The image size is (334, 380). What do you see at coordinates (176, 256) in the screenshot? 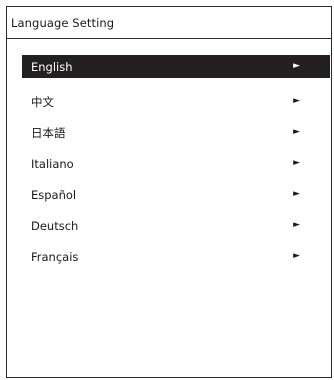
I see `language-item-french: Français ►` at bounding box center [176, 256].